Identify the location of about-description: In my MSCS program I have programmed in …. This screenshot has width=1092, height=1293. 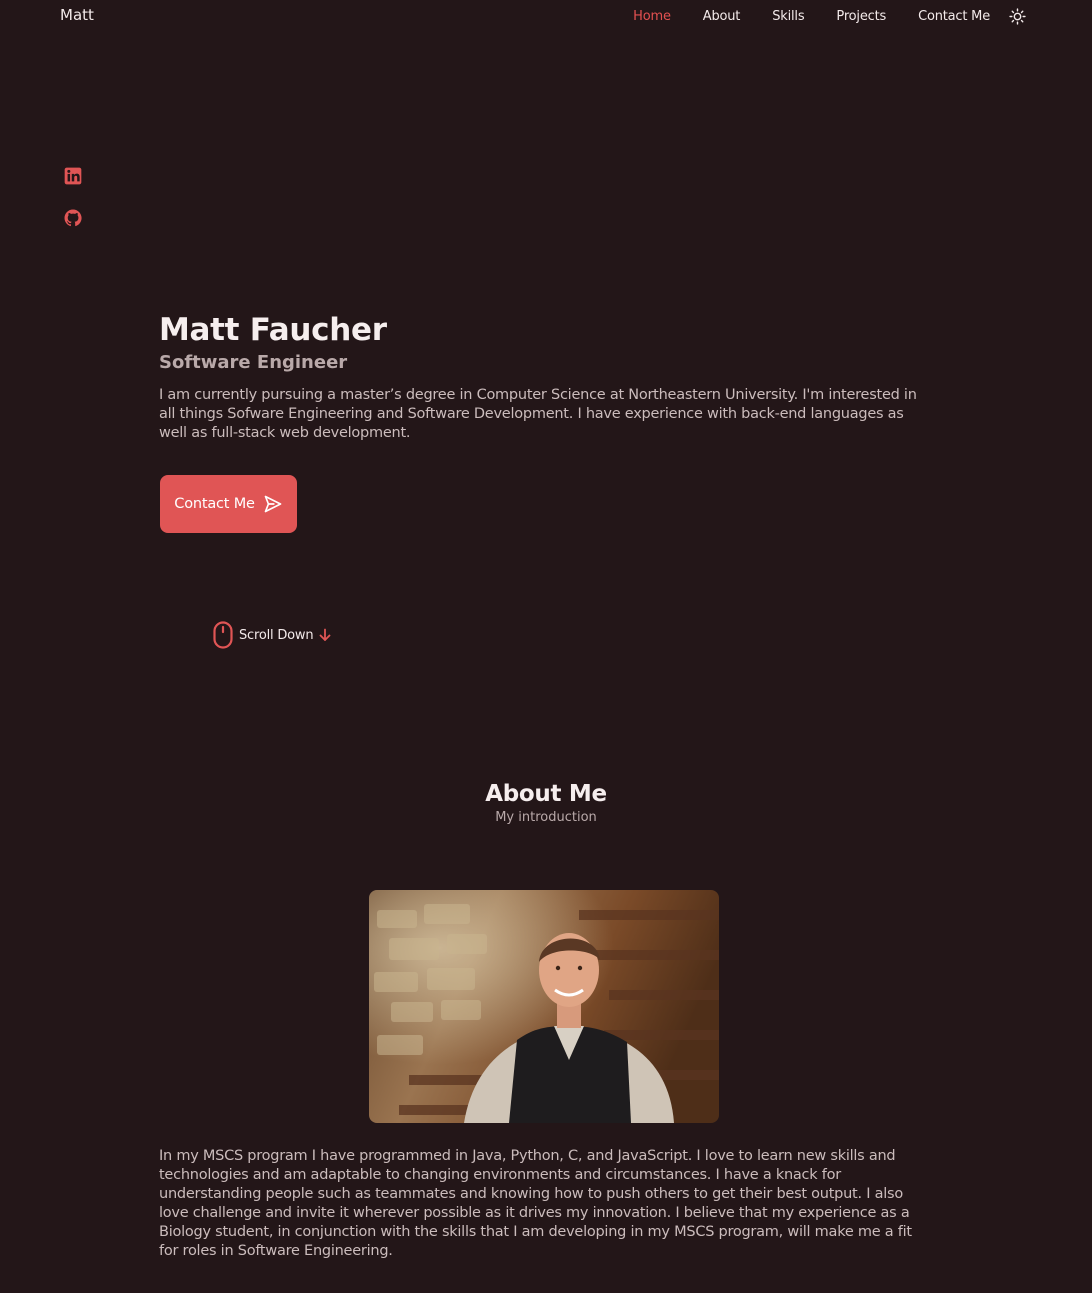
(535, 1203).